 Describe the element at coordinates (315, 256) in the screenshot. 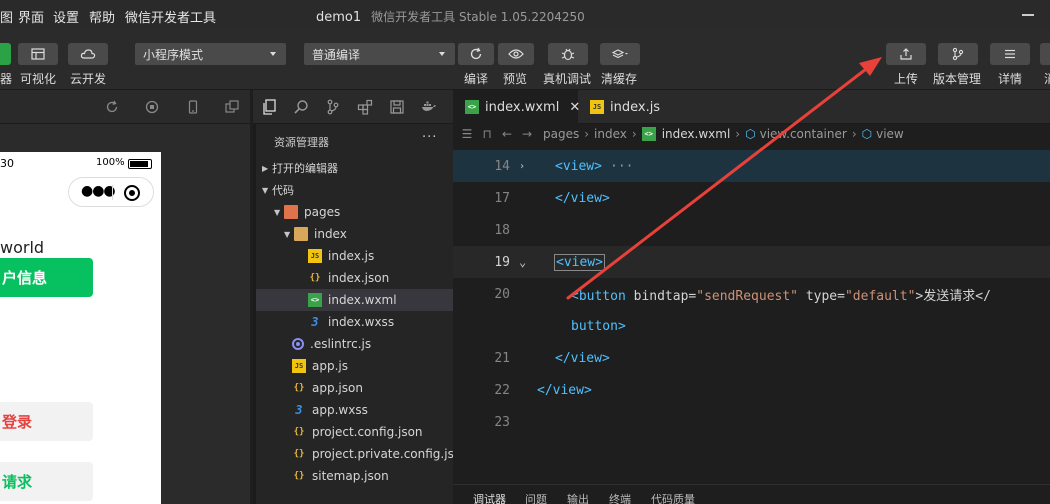

I see `js-file-icon: JS` at that location.